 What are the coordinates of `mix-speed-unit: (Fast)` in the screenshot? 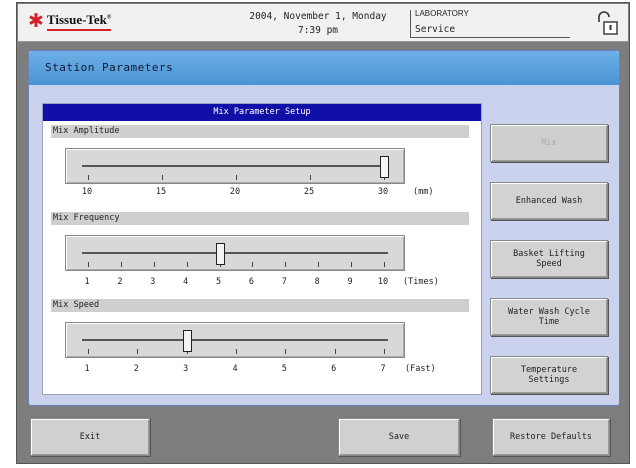 It's located at (420, 369).